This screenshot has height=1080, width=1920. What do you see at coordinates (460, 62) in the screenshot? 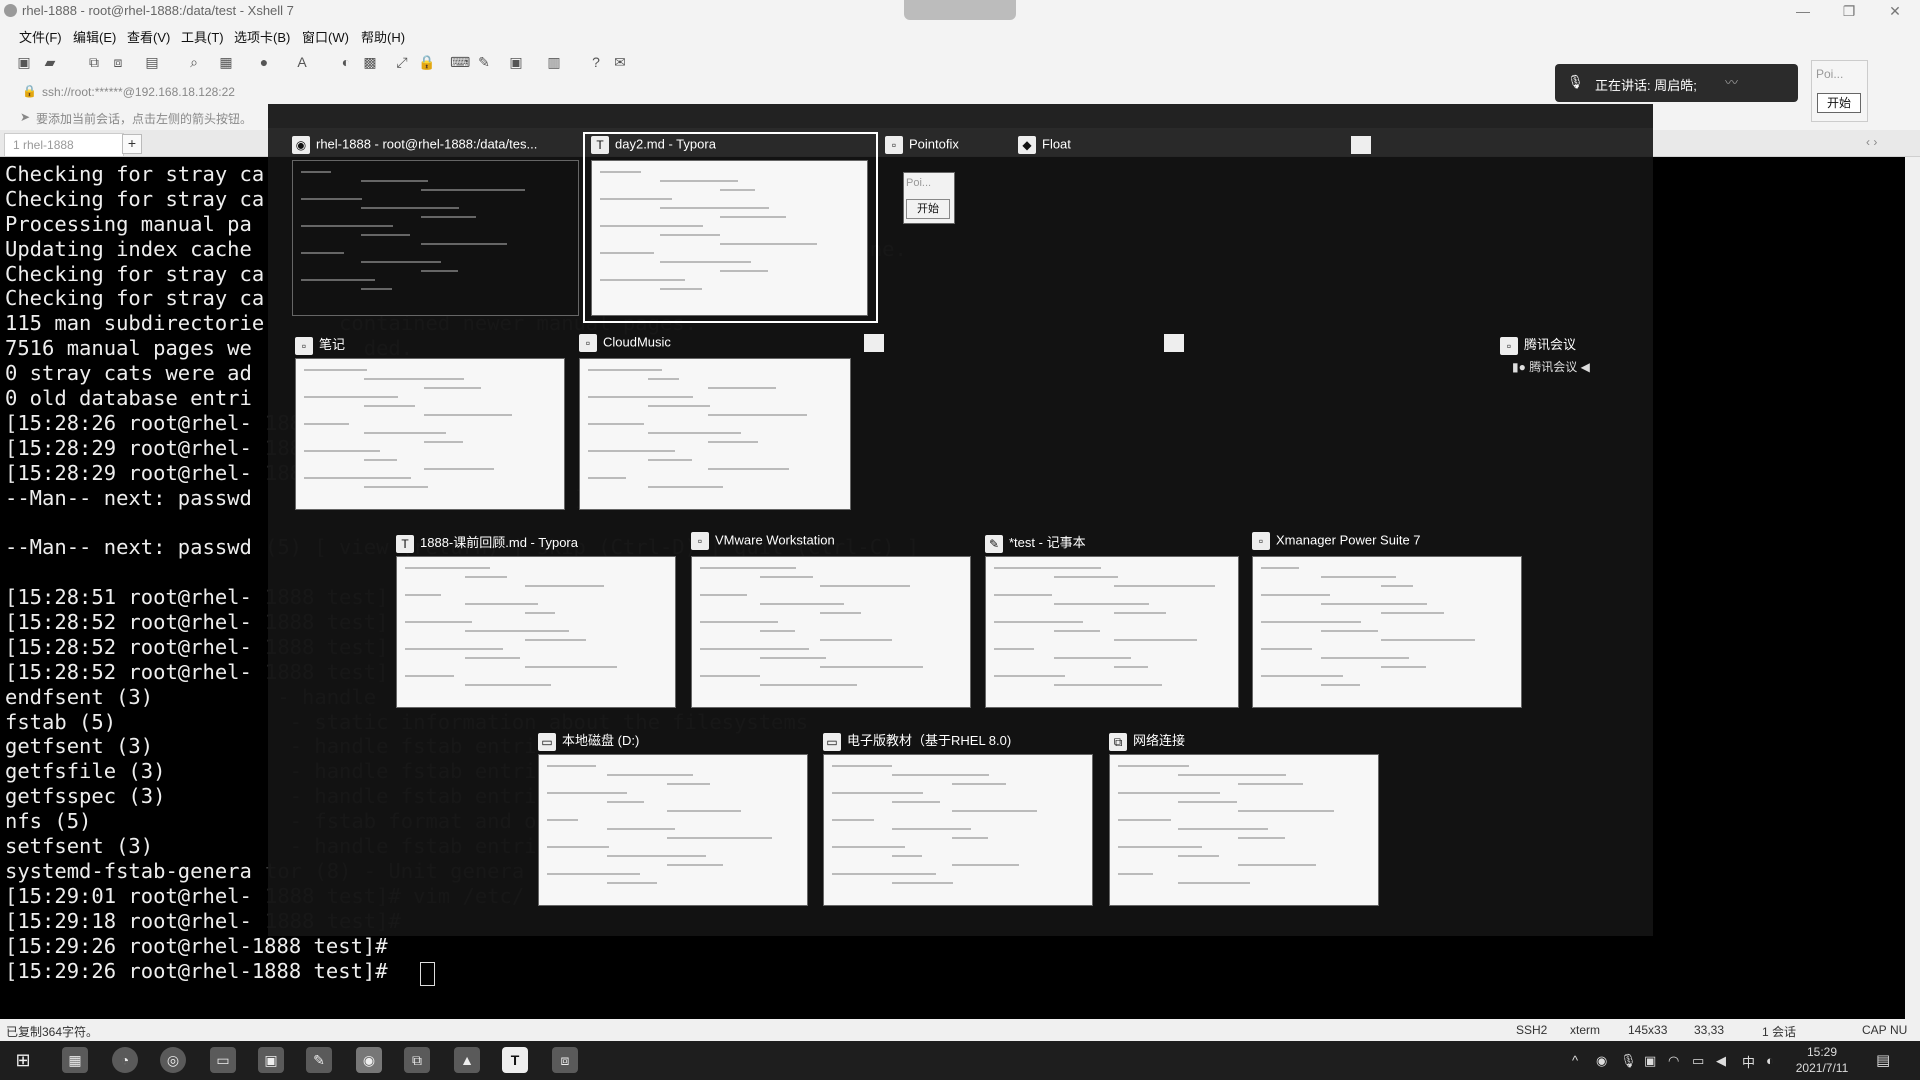
I see `keyboard-icon: ⌨` at bounding box center [460, 62].